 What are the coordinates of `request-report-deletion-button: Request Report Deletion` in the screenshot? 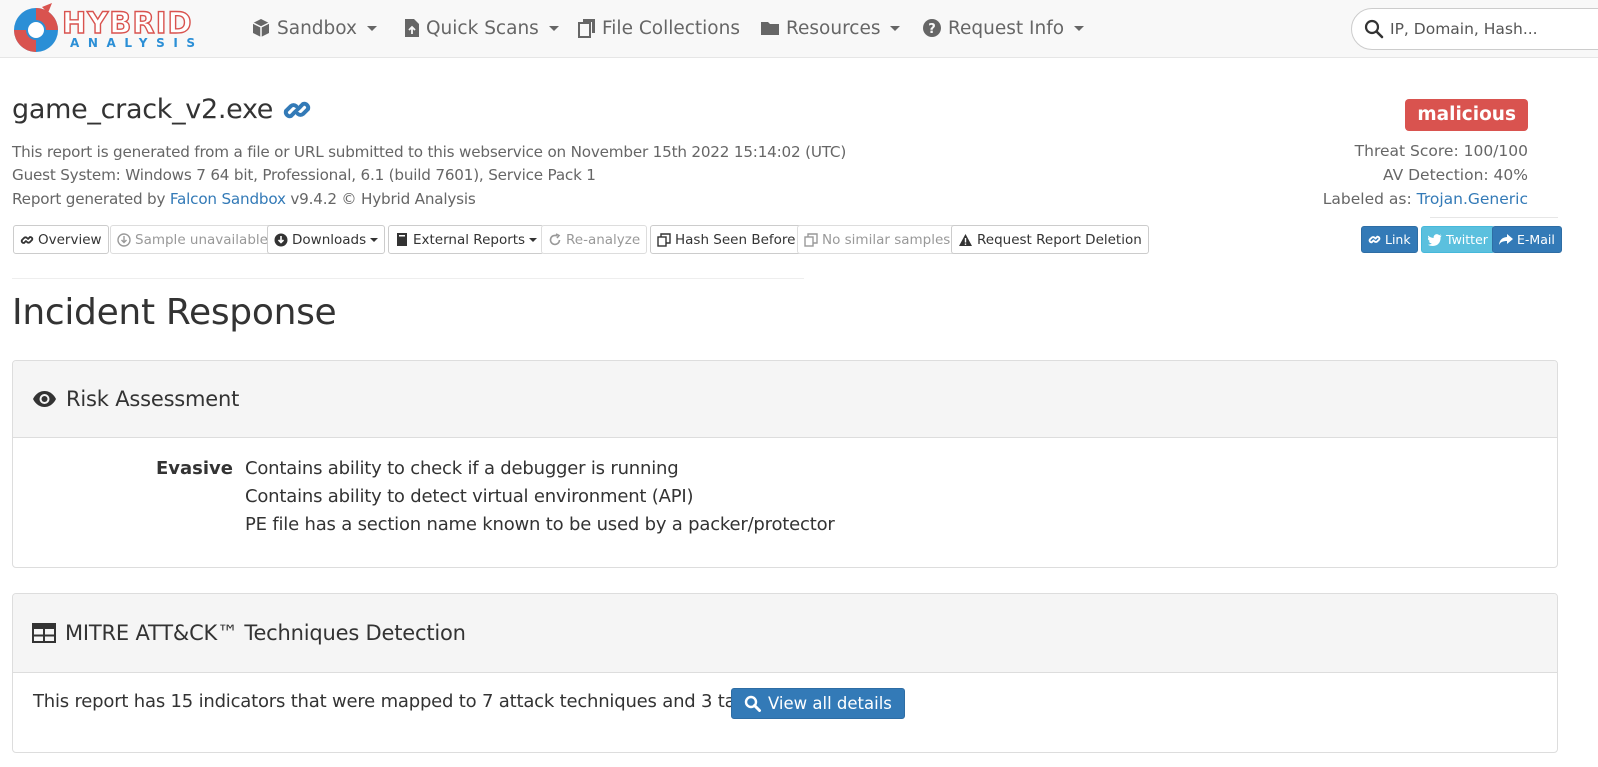 It's located at (1050, 239).